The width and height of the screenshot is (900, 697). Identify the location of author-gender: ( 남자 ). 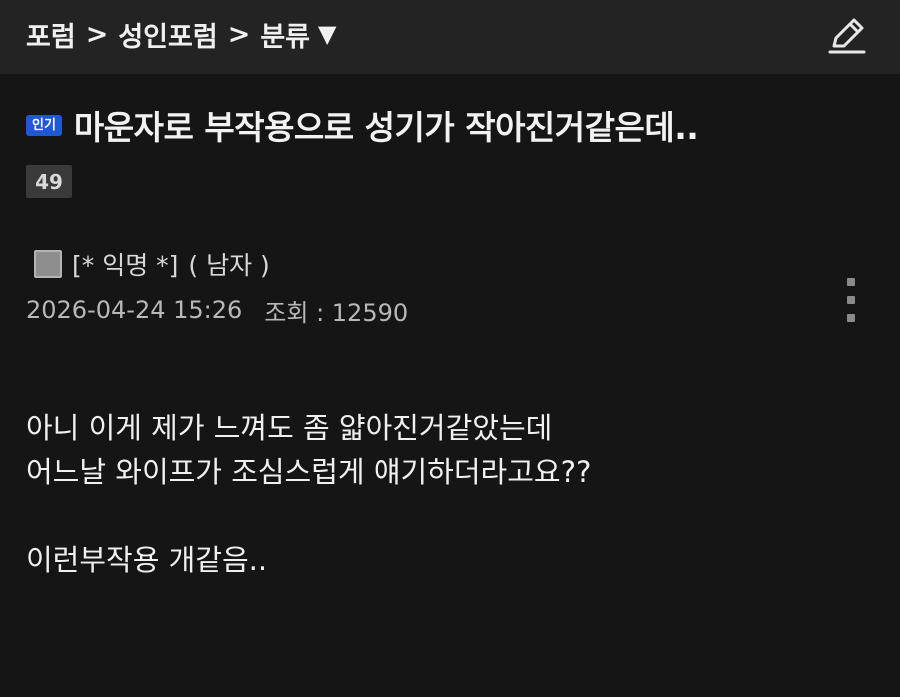
(229, 265).